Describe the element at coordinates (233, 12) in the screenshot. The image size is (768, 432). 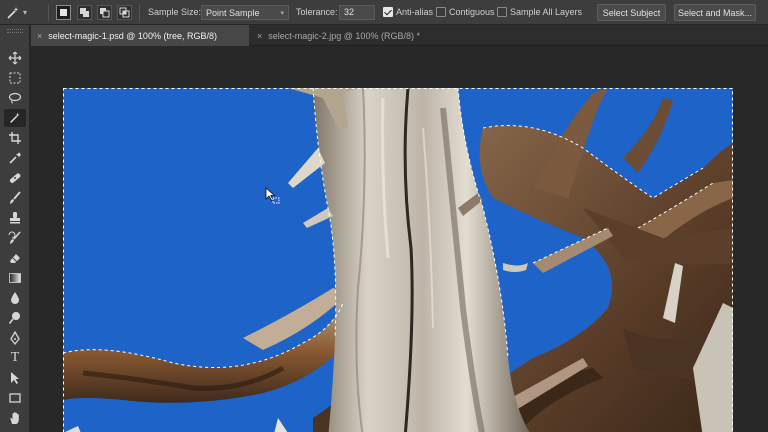
I see `sample-size-value: Point Sample` at that location.